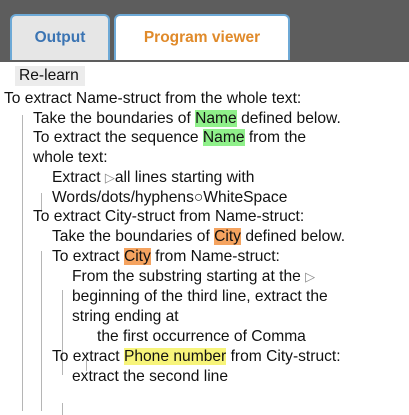 This screenshot has width=409, height=415. I want to click on step-text: extract the second line, so click(150, 376).